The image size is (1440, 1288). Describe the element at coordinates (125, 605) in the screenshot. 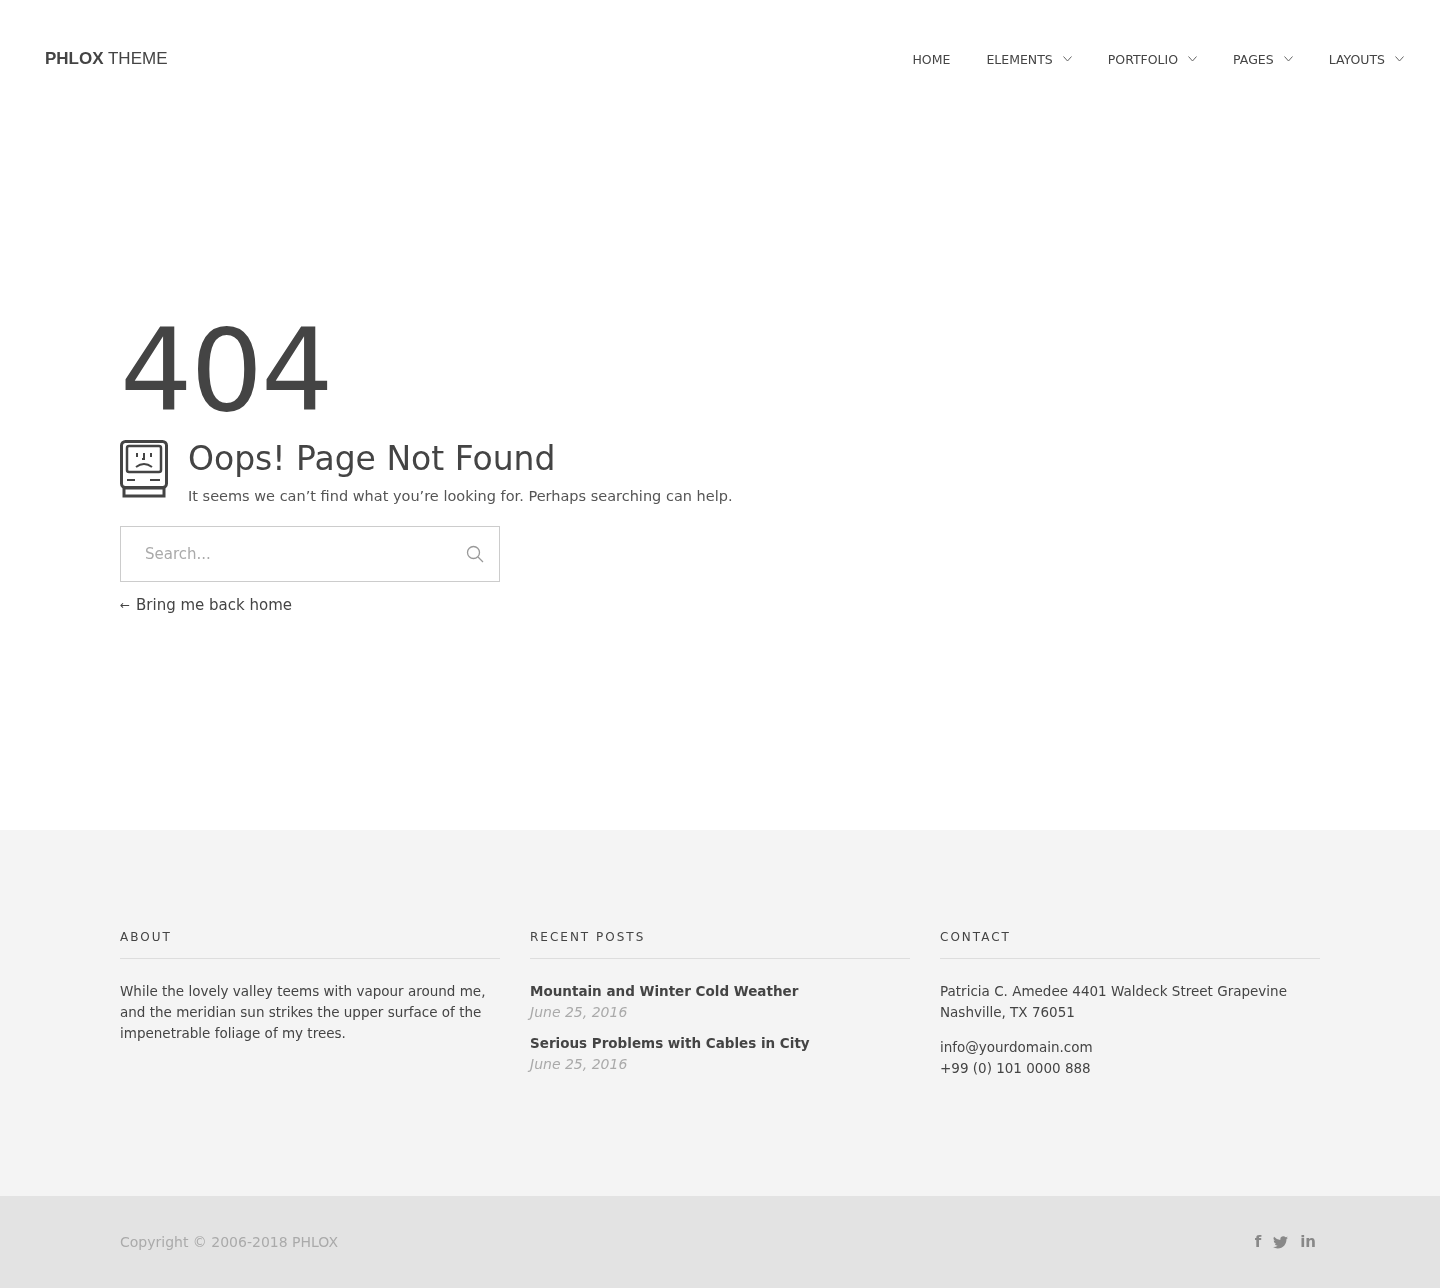

I see `arrow-icon: ←` at that location.